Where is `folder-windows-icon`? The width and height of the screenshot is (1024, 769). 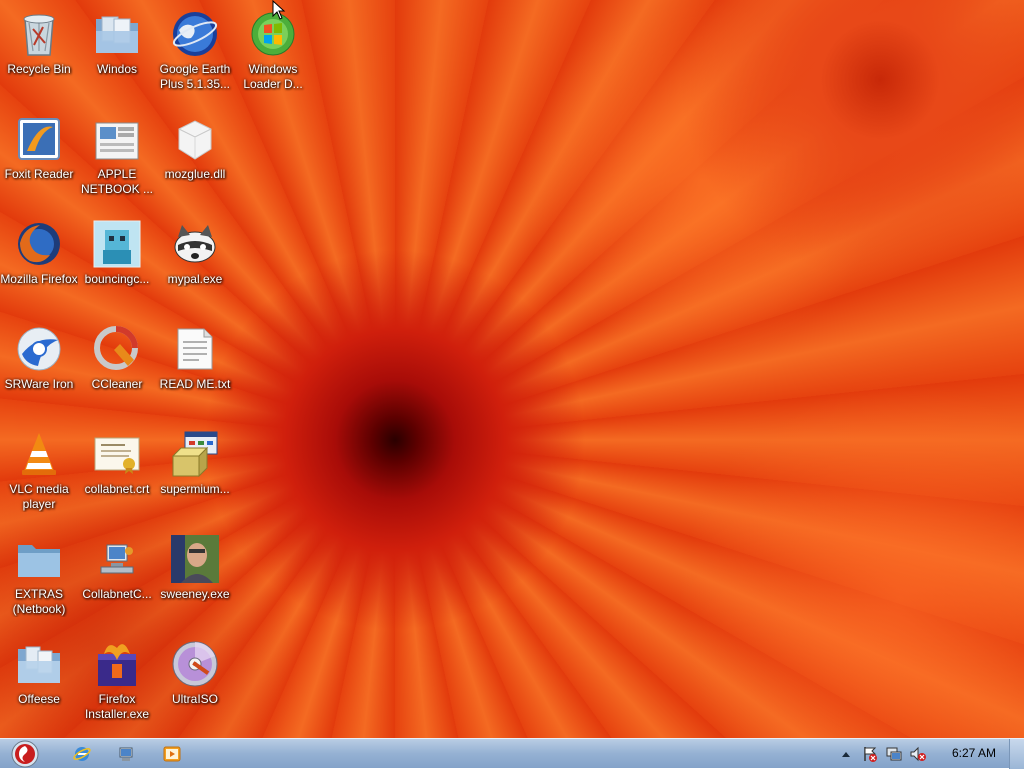 folder-windows-icon is located at coordinates (117, 34).